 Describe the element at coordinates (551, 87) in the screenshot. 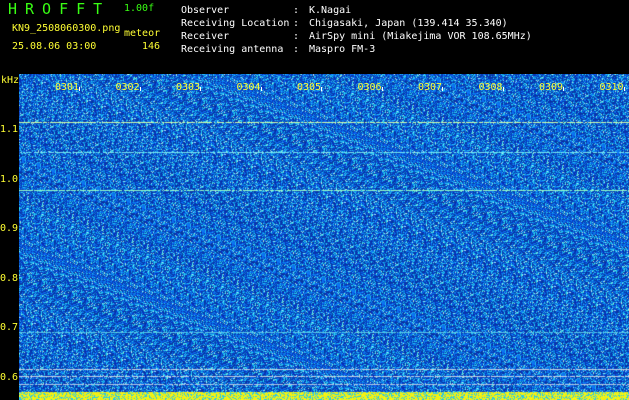

I see `x-tick-label: 0309` at that location.